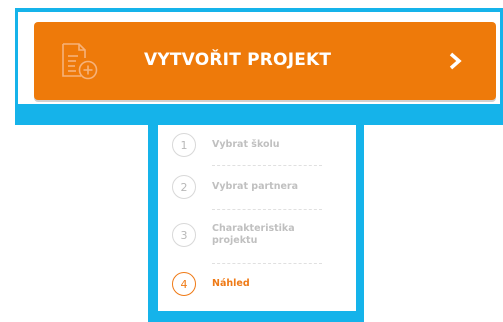  Describe the element at coordinates (231, 283) in the screenshot. I see `step-label: Náhled` at that location.